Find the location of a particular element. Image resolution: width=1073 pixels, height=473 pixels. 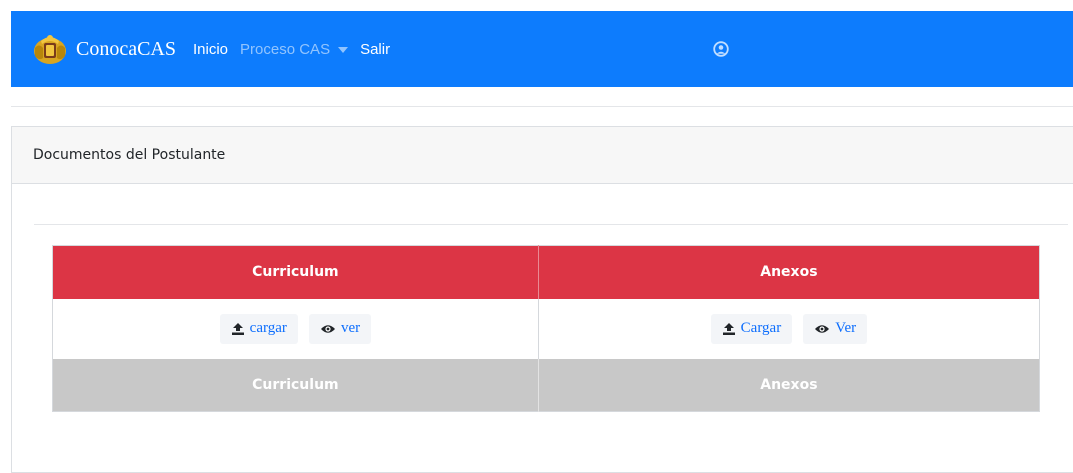

coat-of-arms-logo is located at coordinates (50, 49).